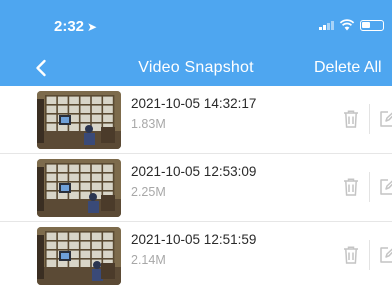  I want to click on snapshot-datetime: 2021-10-05 12:51:59, so click(194, 239).